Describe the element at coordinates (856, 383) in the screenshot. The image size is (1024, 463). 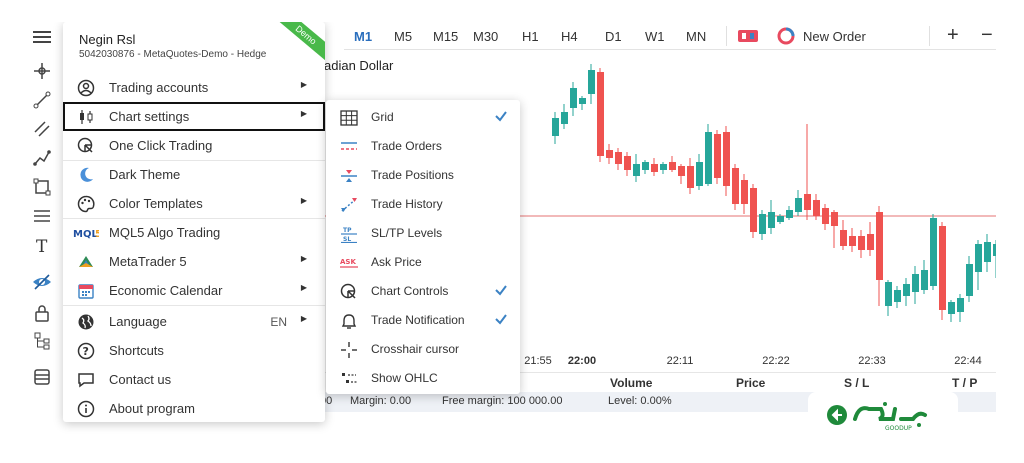
I see `column-sl: S / L` at that location.